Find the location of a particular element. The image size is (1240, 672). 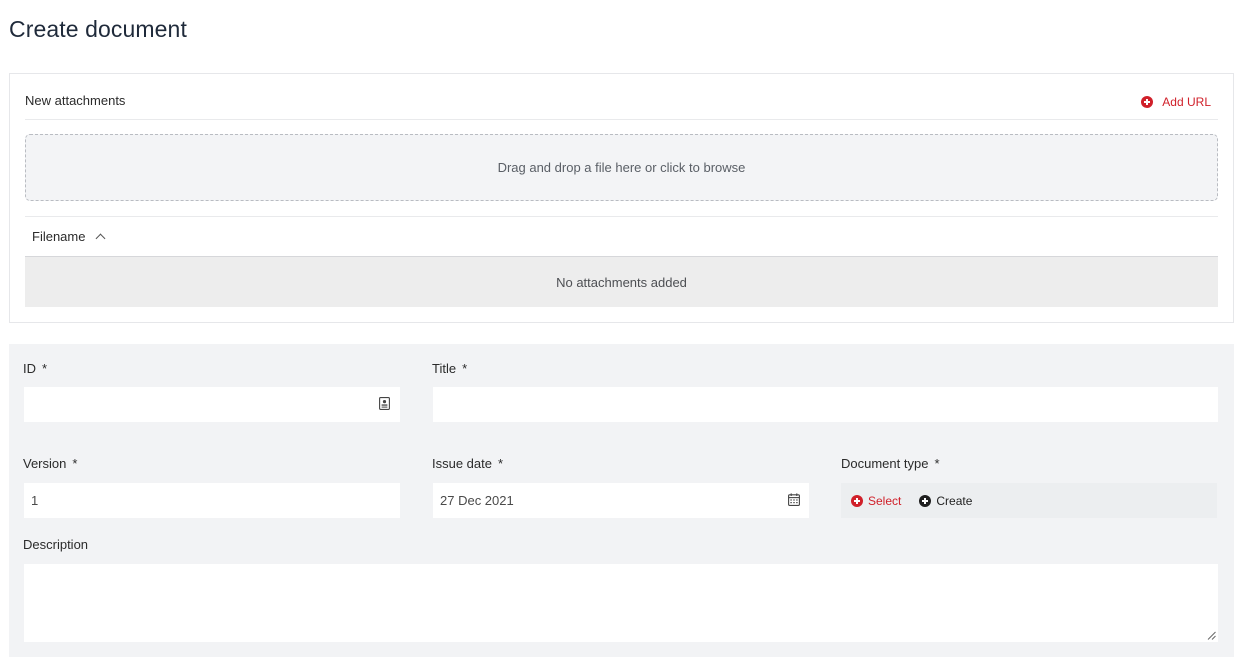

document-type-label-text: Document type is located at coordinates (885, 463).